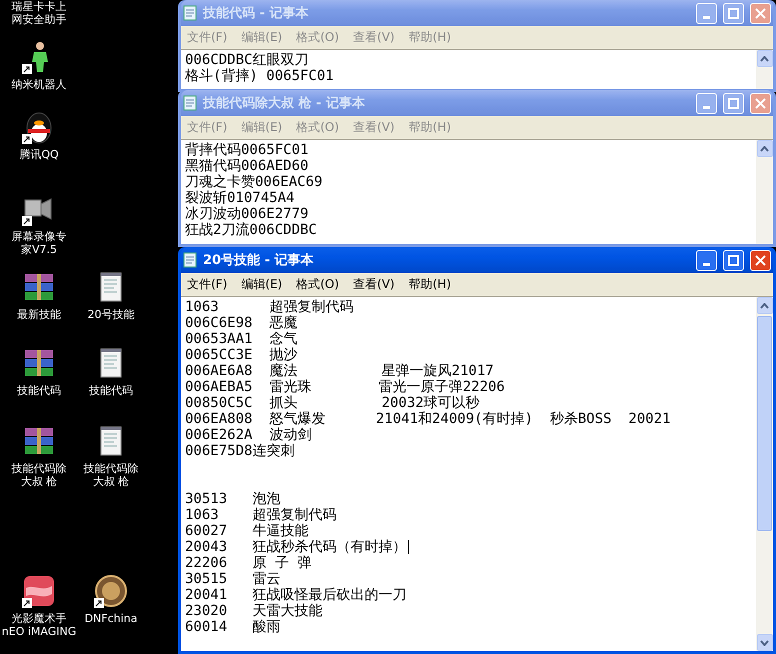  Describe the element at coordinates (339, 371) in the screenshot. I see `text-line: 006AE6A8 魔法 星弹一旋风21017` at that location.